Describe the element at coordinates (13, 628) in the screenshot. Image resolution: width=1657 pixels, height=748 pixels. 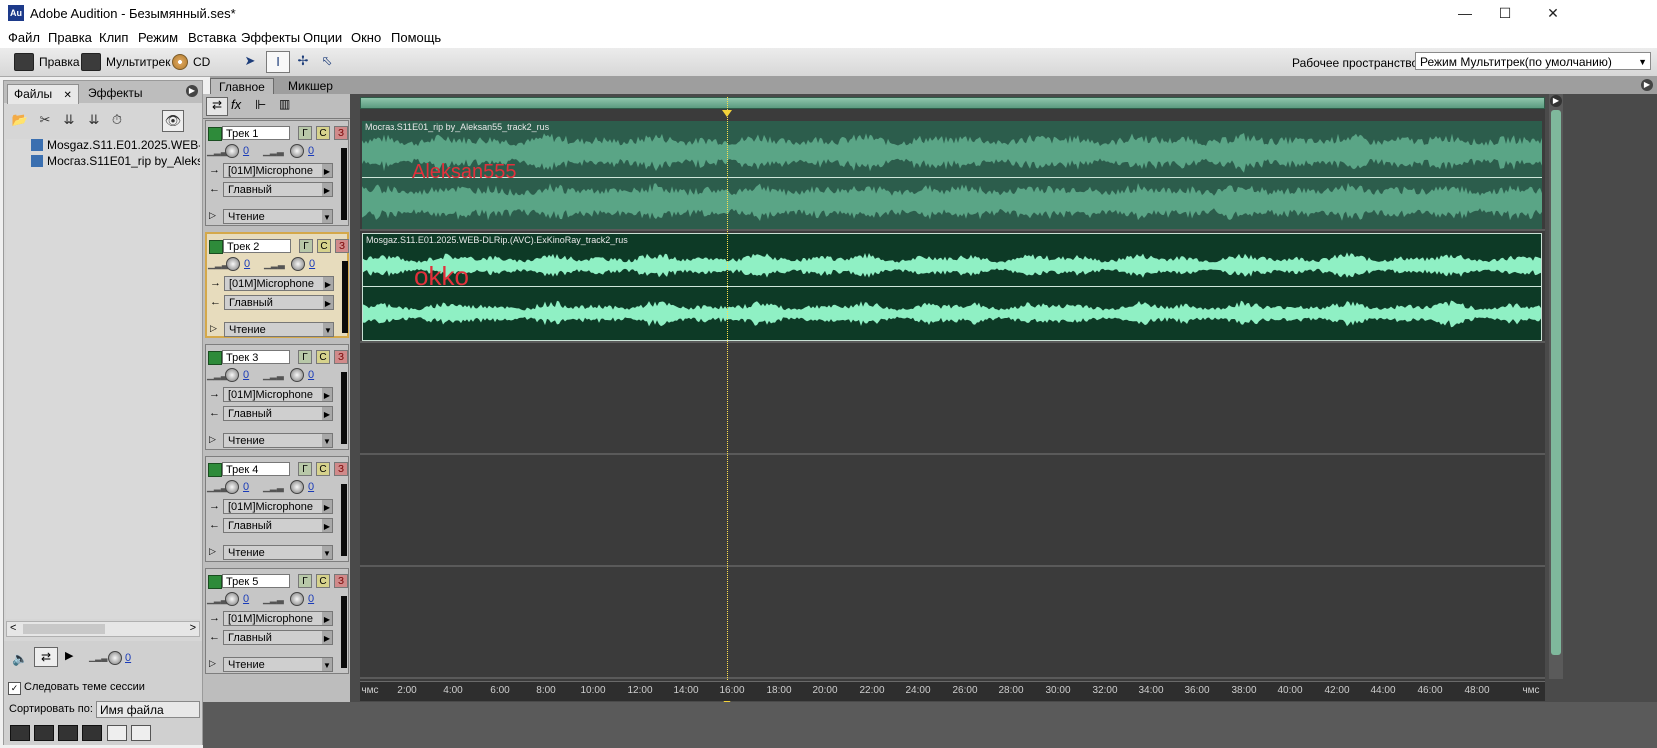
I see `scroll-left-icon: <` at that location.